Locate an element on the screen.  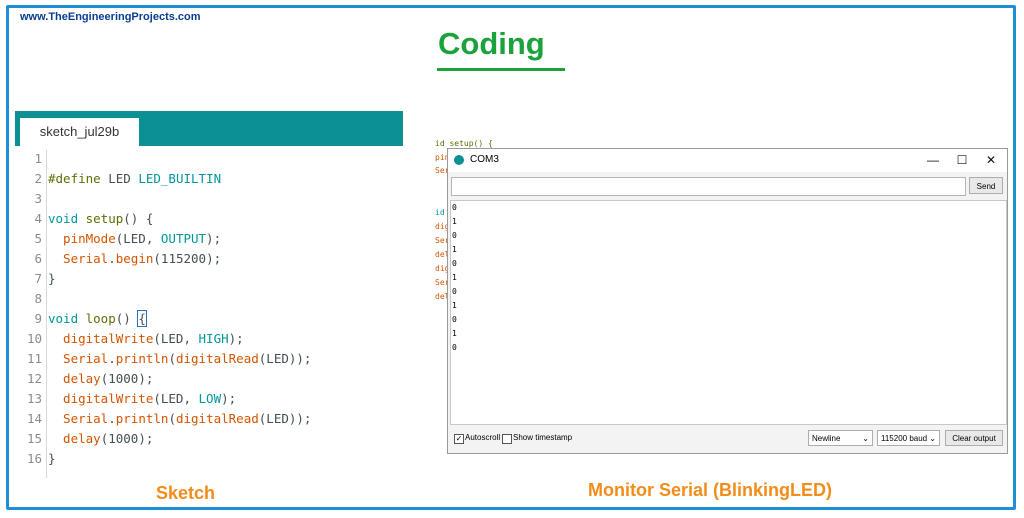
line-ending-select: Newline ⌄ is located at coordinates (840, 438).